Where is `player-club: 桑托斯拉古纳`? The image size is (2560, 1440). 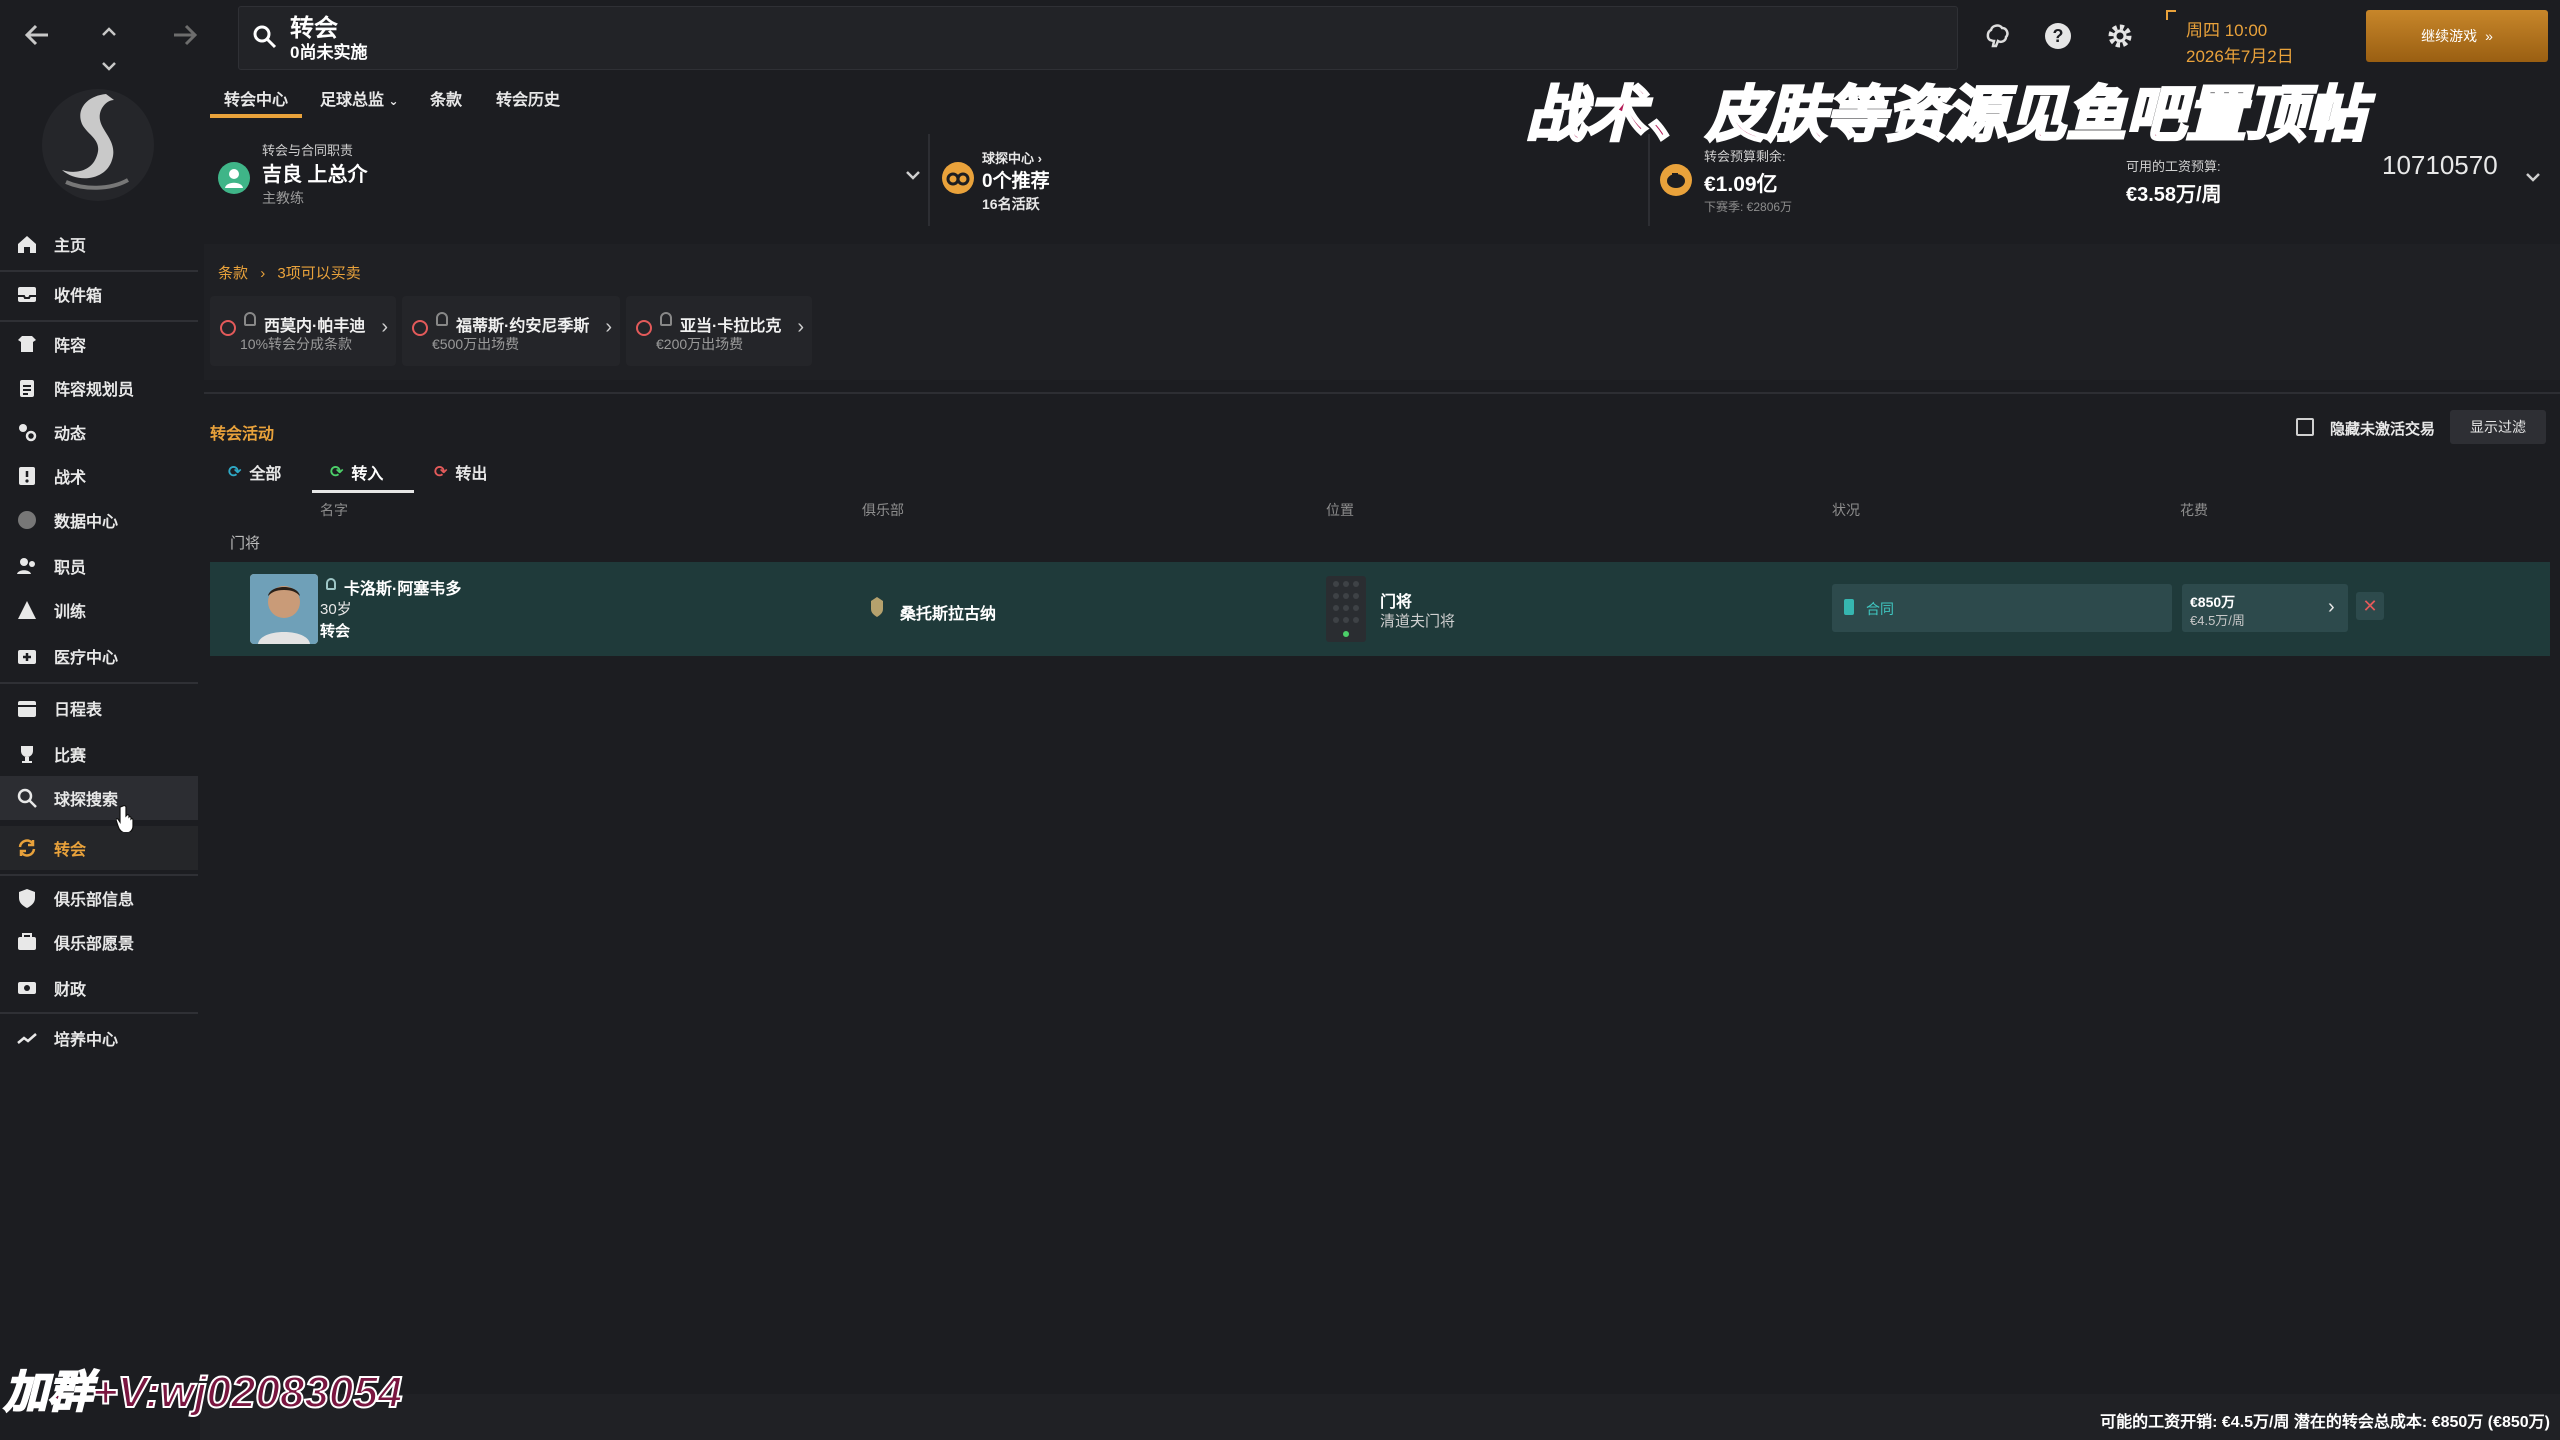
player-club: 桑托斯拉古纳 is located at coordinates (948, 612).